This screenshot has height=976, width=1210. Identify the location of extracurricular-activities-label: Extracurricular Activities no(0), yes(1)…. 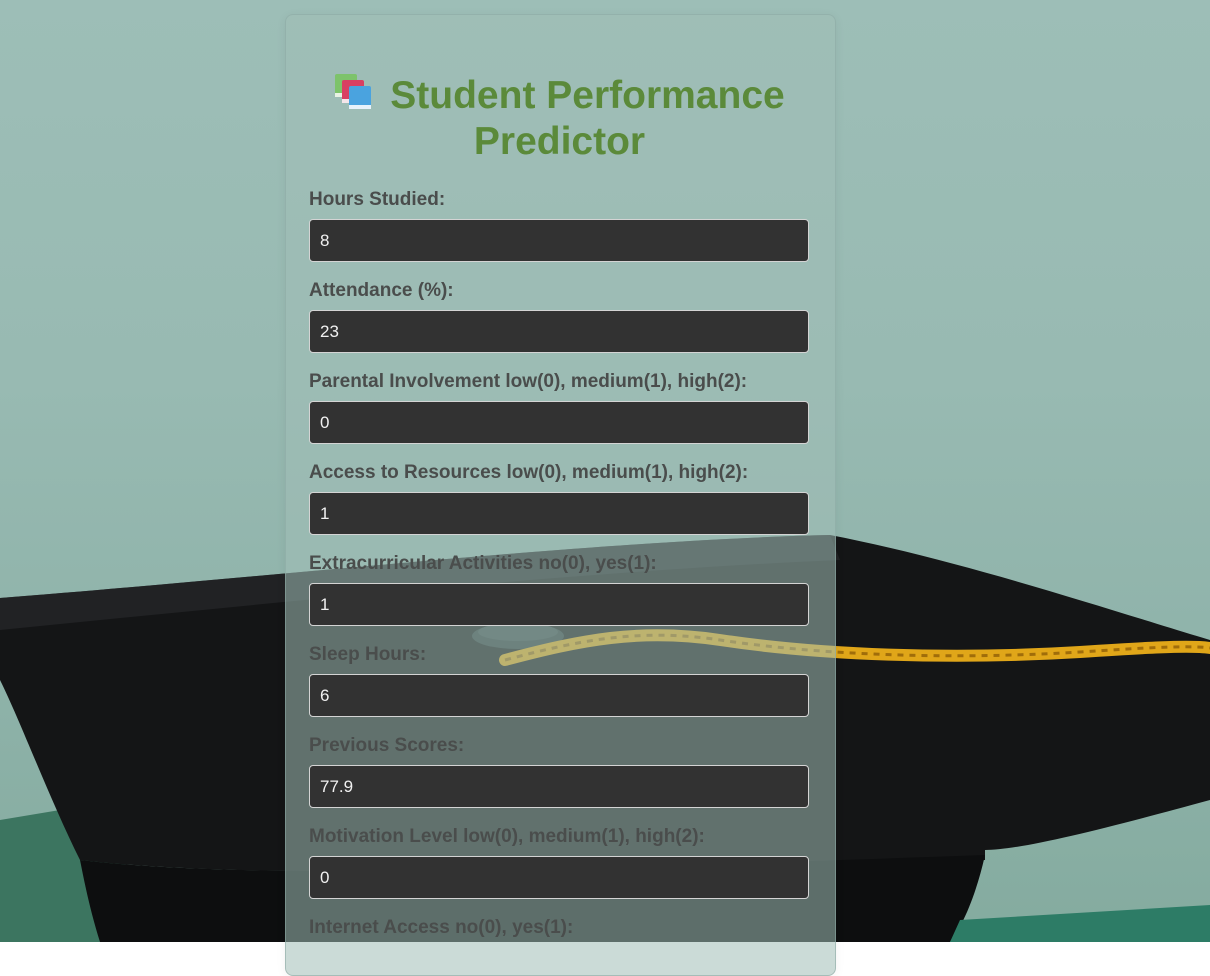
(483, 563).